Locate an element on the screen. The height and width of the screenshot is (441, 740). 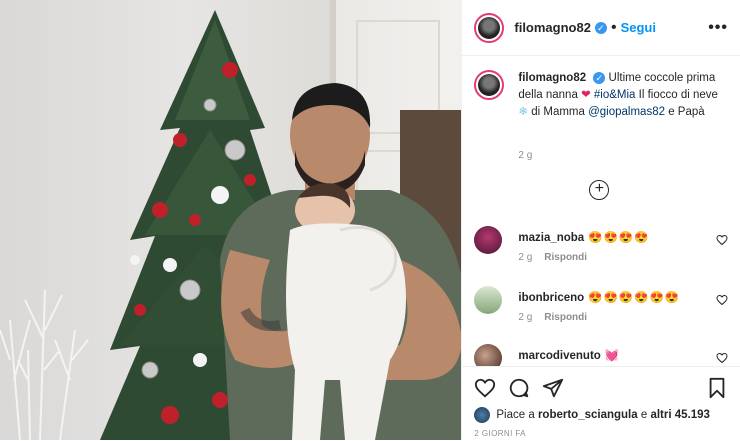
mention-link: @giopalmas82 is located at coordinates (626, 112).